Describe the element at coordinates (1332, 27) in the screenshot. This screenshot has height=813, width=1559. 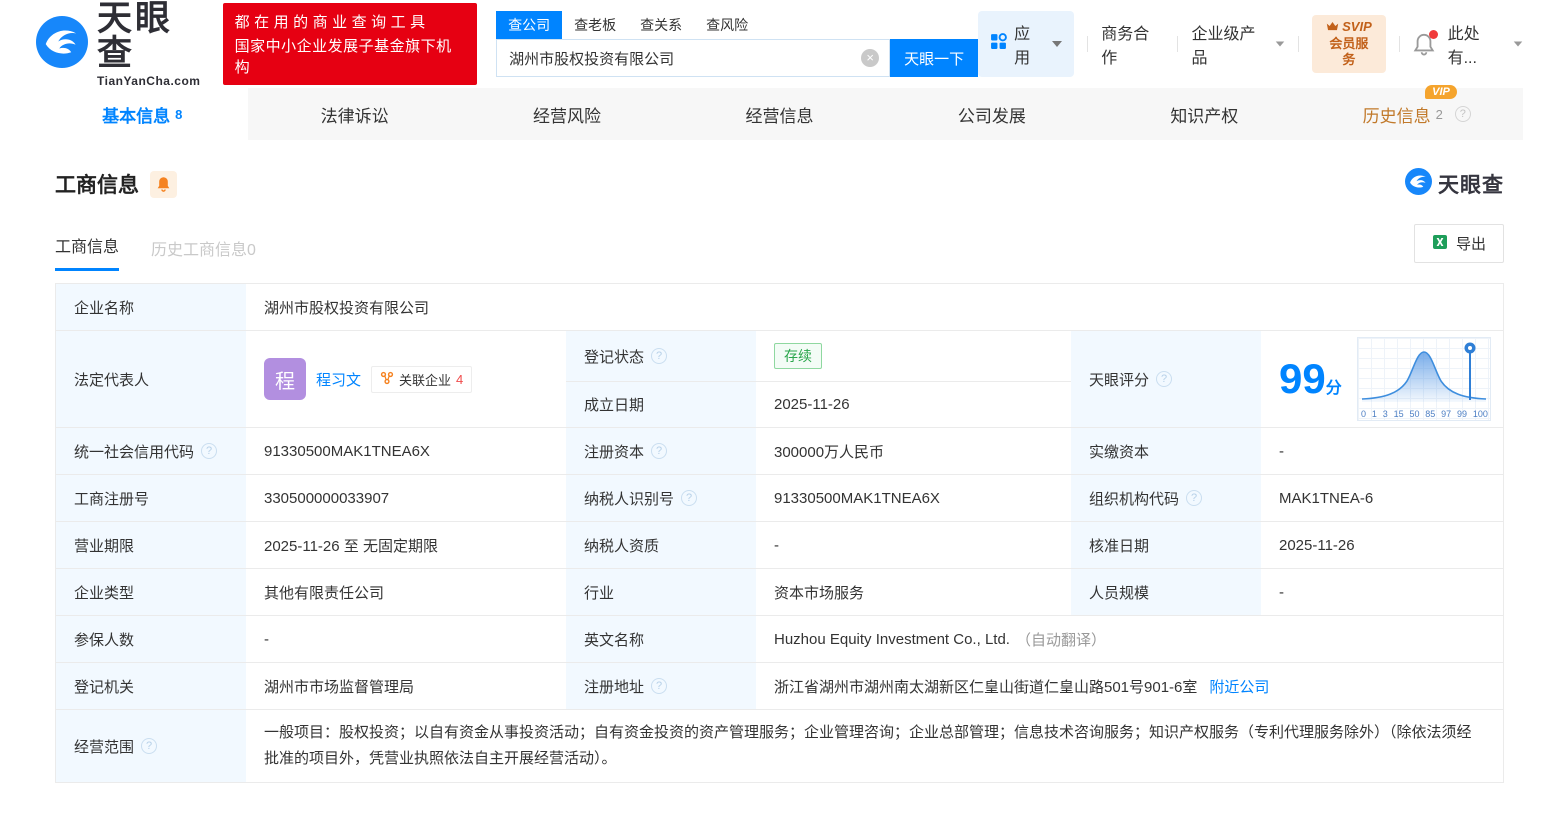
I see `crown-icon` at that location.